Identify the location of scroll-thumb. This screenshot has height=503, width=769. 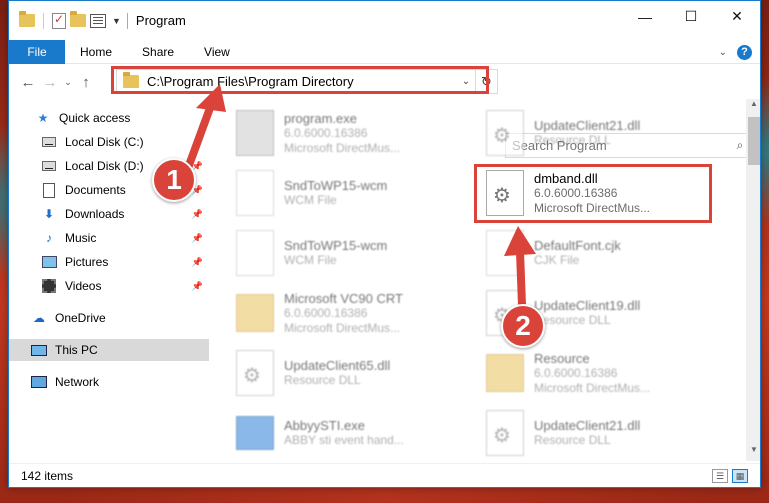
(754, 141).